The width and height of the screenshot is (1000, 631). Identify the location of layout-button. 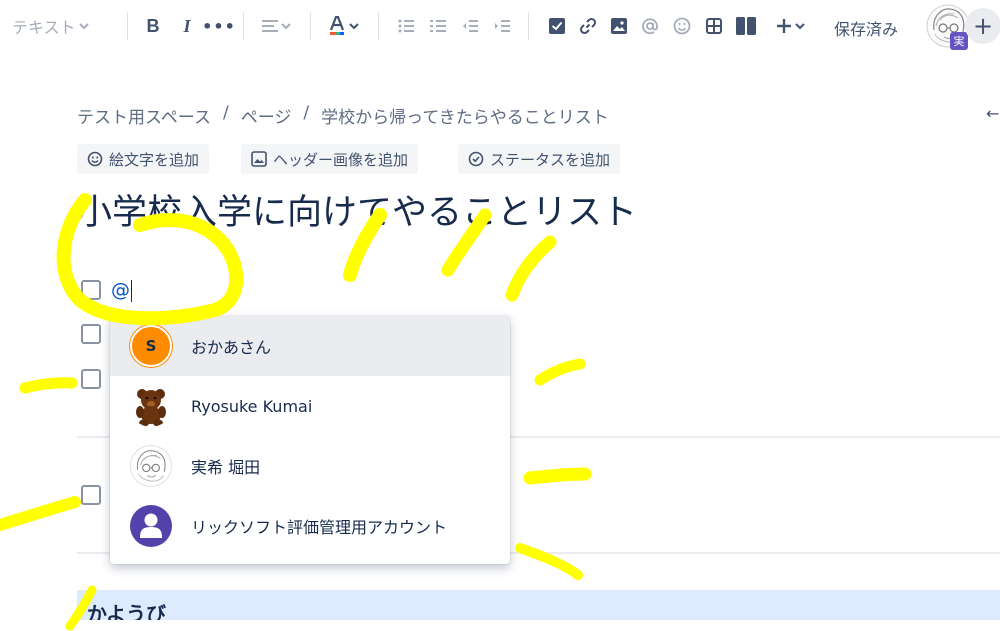
(746, 26).